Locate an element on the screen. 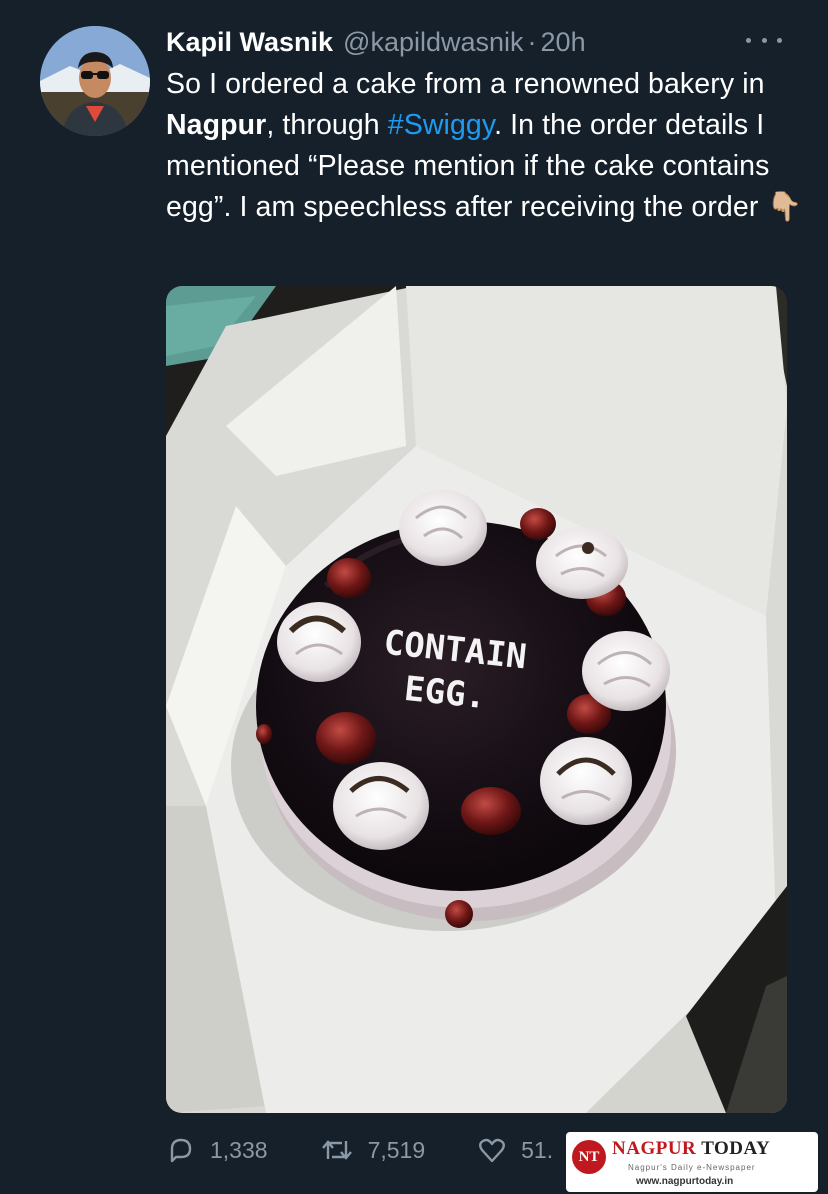 This screenshot has width=828, height=1194. watermark-url: www.nagpurtoday.in is located at coordinates (685, 1181).